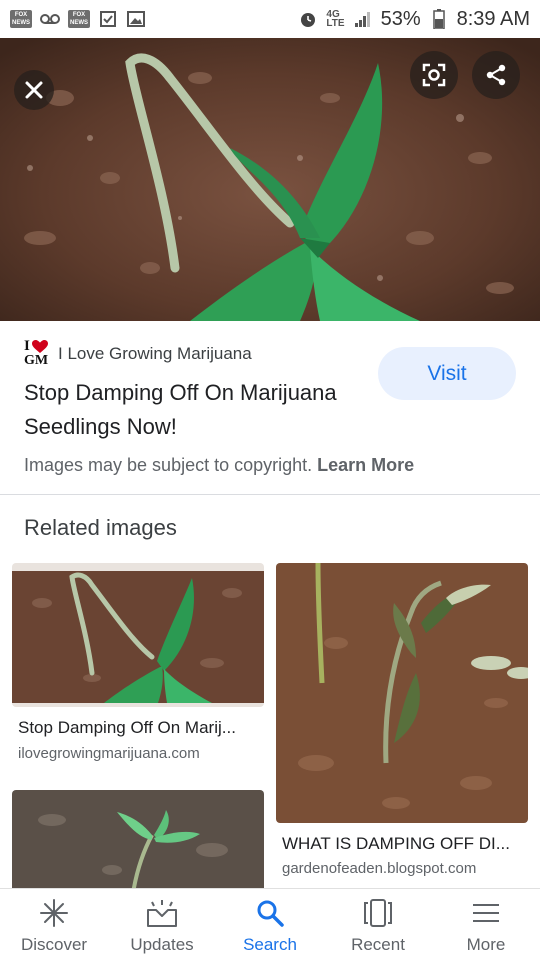 This screenshot has height=960, width=540. I want to click on close-button, so click(34, 90).